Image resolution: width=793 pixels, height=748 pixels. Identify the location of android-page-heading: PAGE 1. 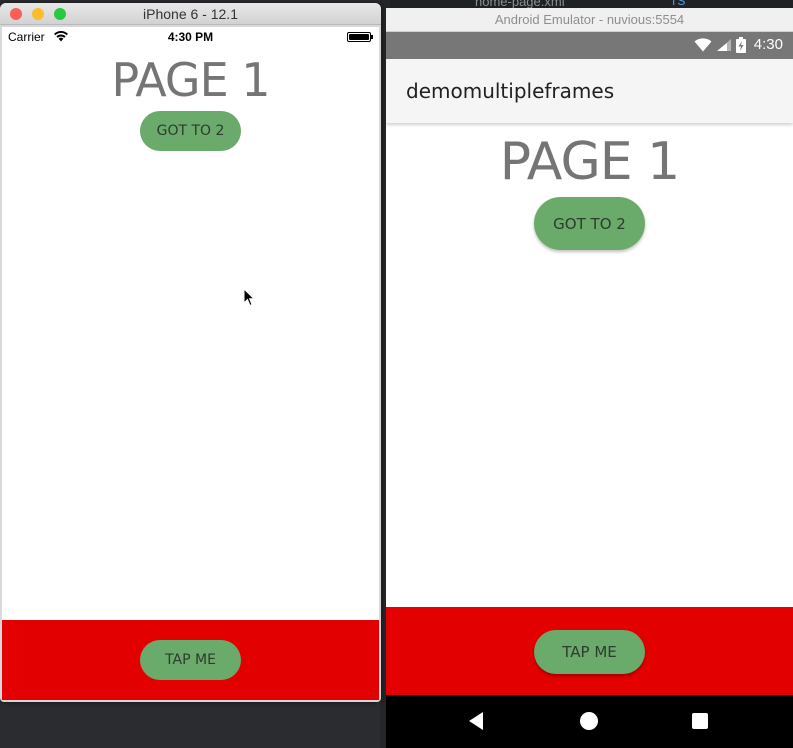
(589, 162).